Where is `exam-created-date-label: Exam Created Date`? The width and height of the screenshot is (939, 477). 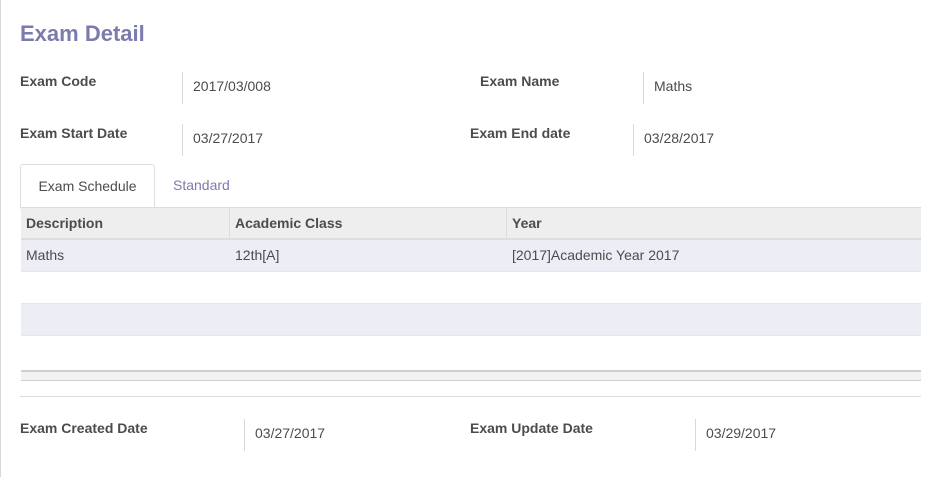 exam-created-date-label: Exam Created Date is located at coordinates (84, 428).